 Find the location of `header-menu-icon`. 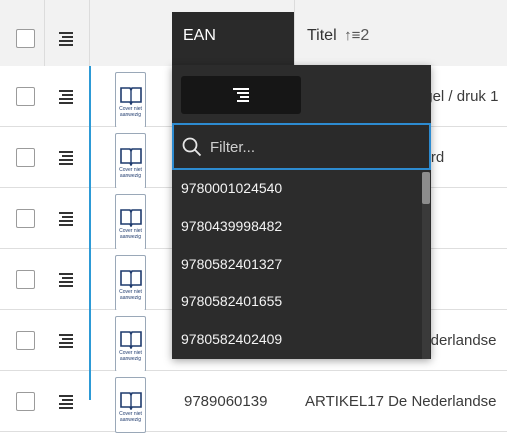

header-menu-icon is located at coordinates (66, 39).